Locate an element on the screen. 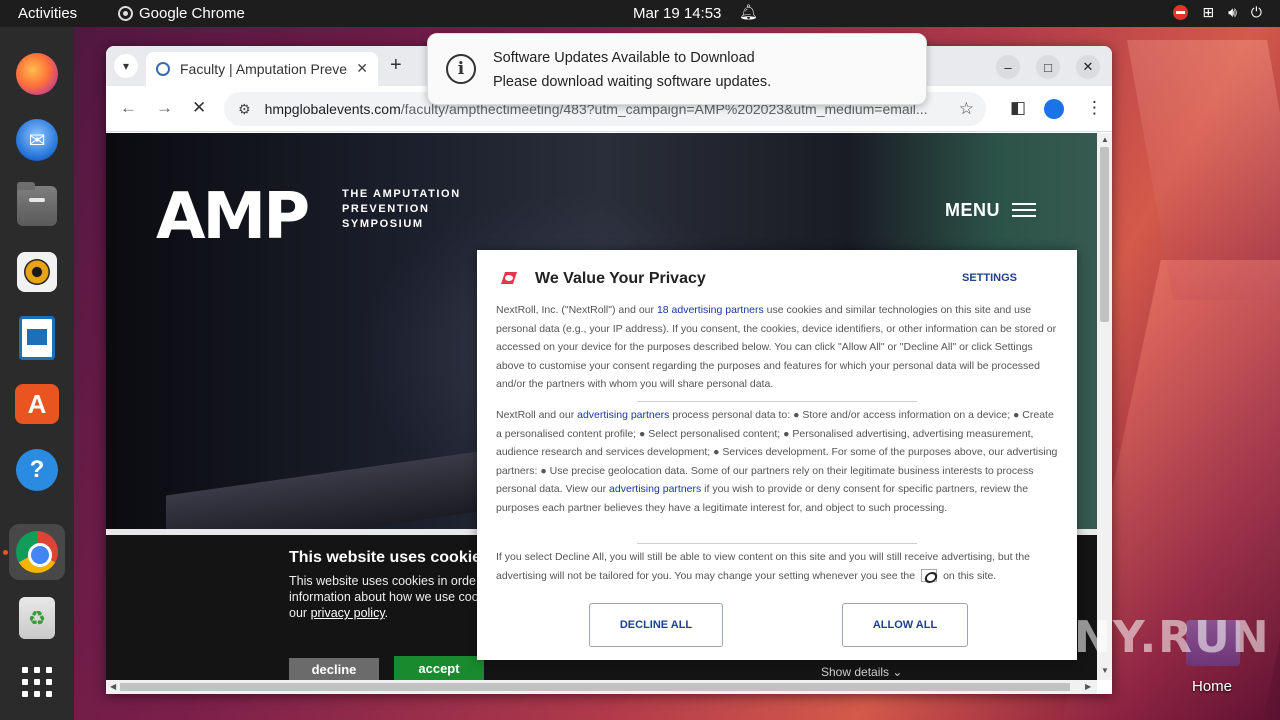  privacy-policy-link: privacy policy is located at coordinates (348, 613).